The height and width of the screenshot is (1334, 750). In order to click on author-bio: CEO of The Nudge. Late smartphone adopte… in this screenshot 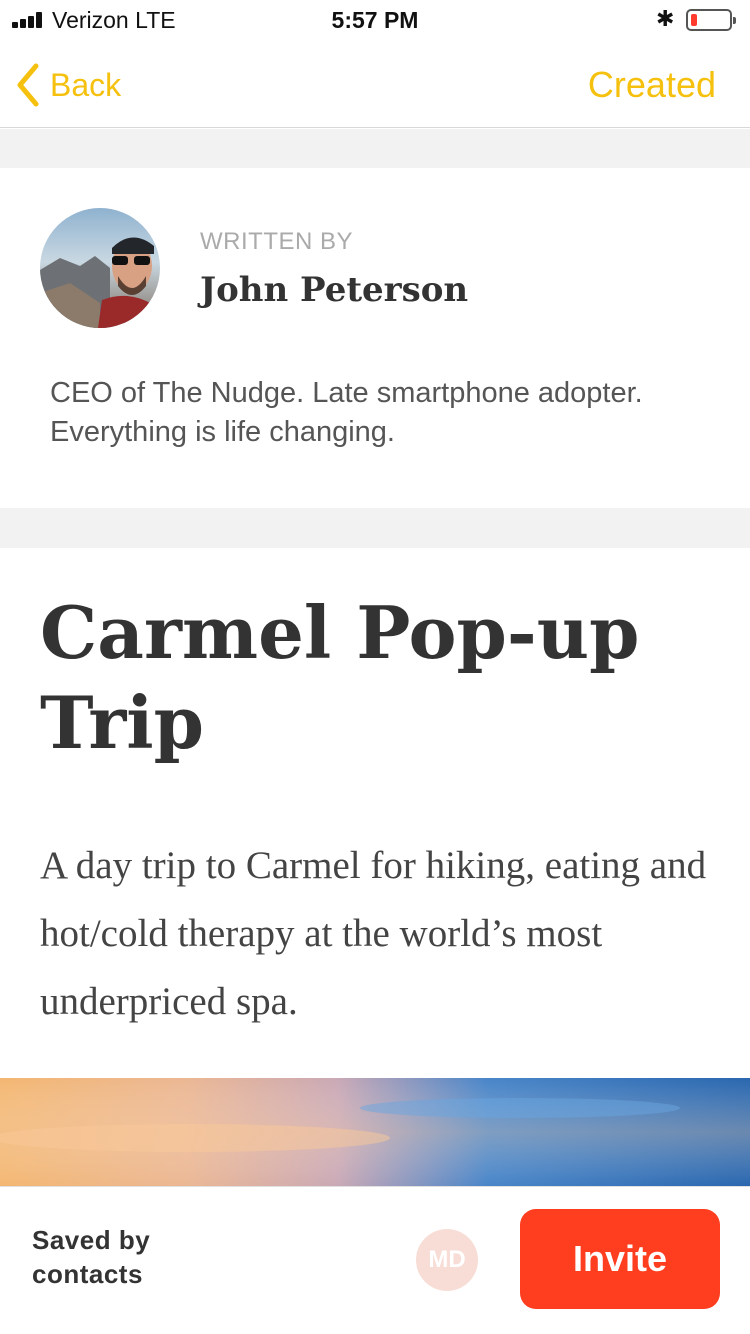, I will do `click(346, 412)`.